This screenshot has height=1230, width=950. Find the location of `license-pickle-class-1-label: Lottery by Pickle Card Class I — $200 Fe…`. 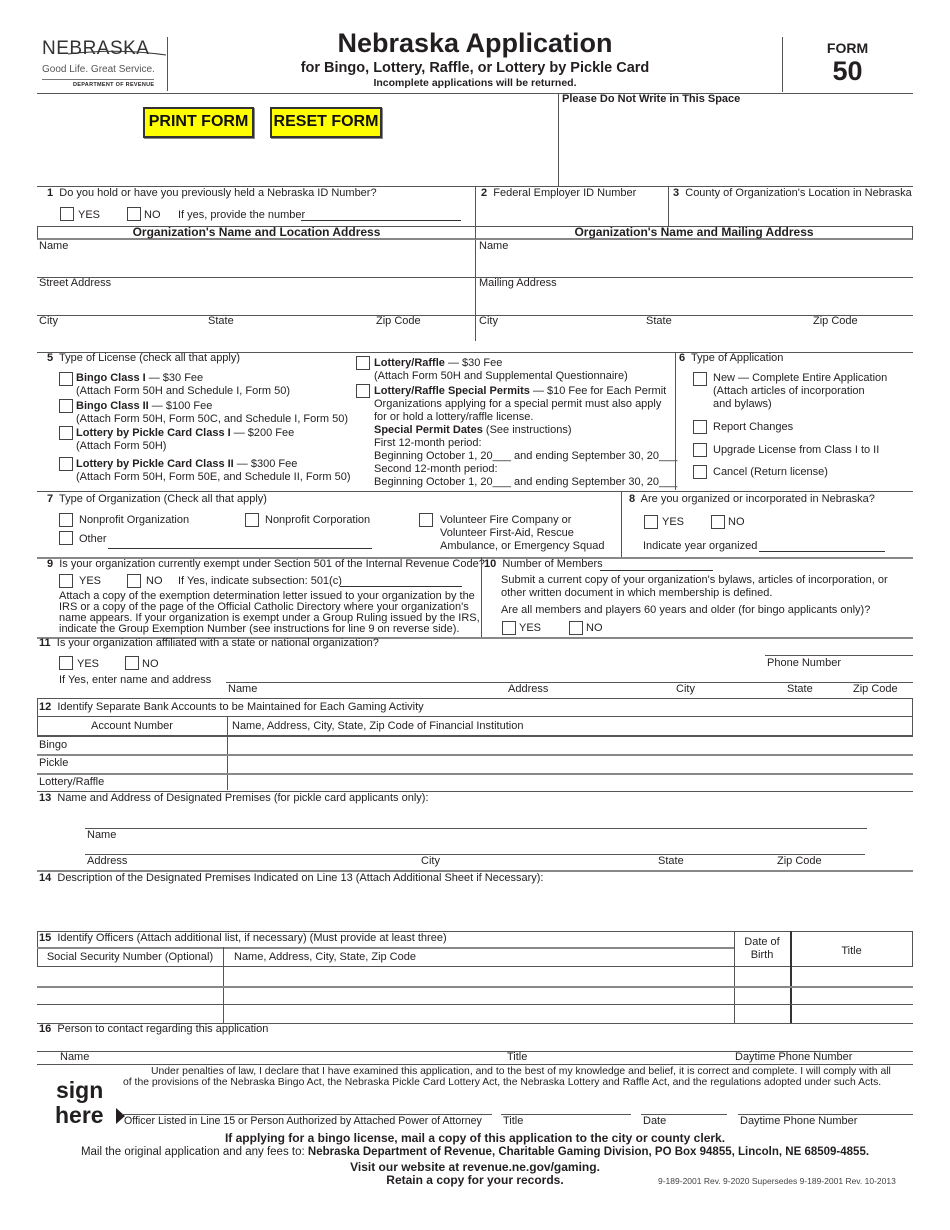

license-pickle-class-1-label: Lottery by Pickle Card Class I — $200 Fe… is located at coordinates (185, 433).